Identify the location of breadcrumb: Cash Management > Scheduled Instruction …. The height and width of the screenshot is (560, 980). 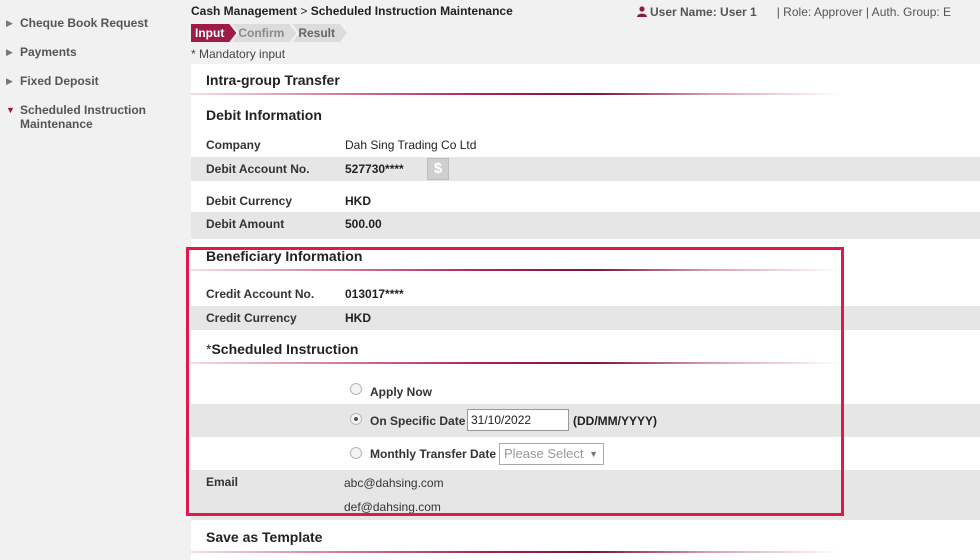
(352, 11).